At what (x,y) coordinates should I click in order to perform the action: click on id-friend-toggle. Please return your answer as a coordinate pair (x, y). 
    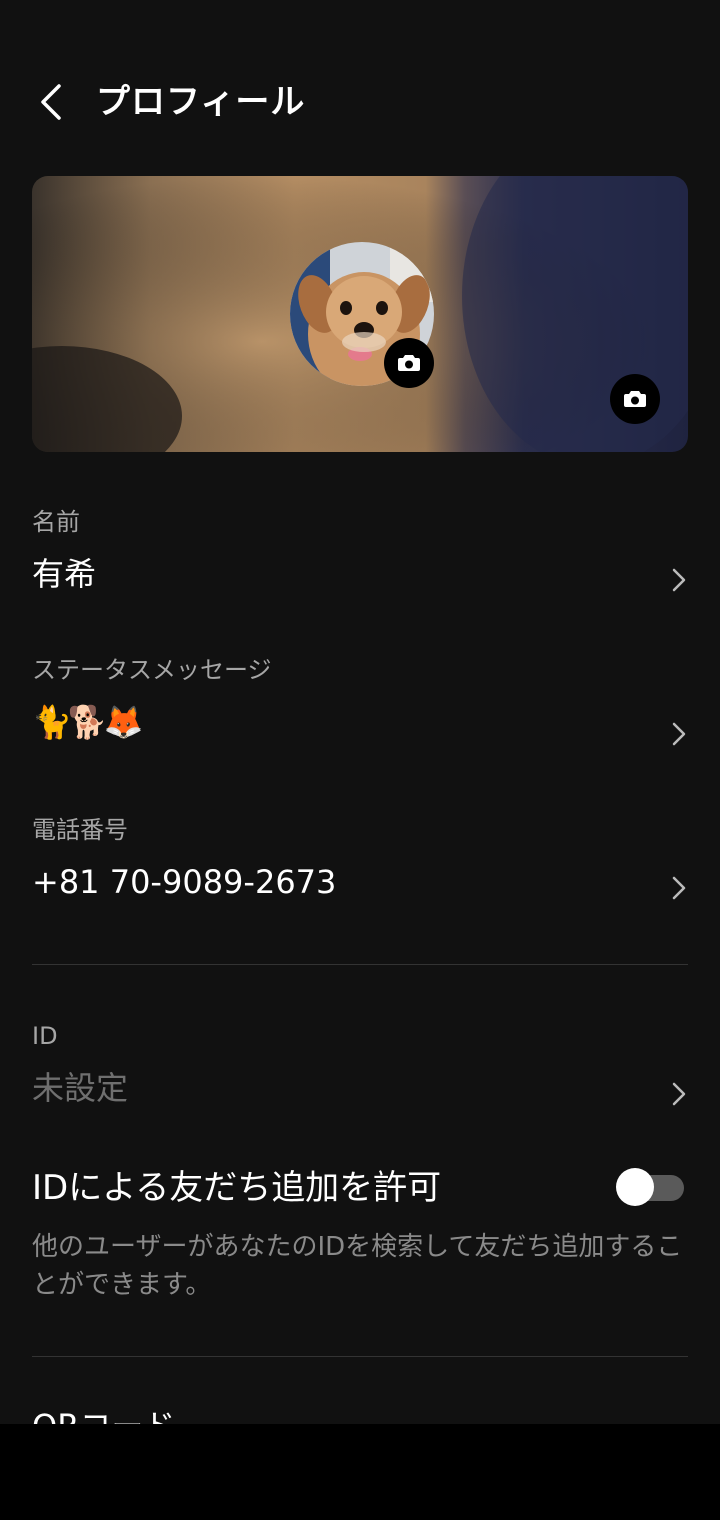
    Looking at the image, I should click on (651, 1187).